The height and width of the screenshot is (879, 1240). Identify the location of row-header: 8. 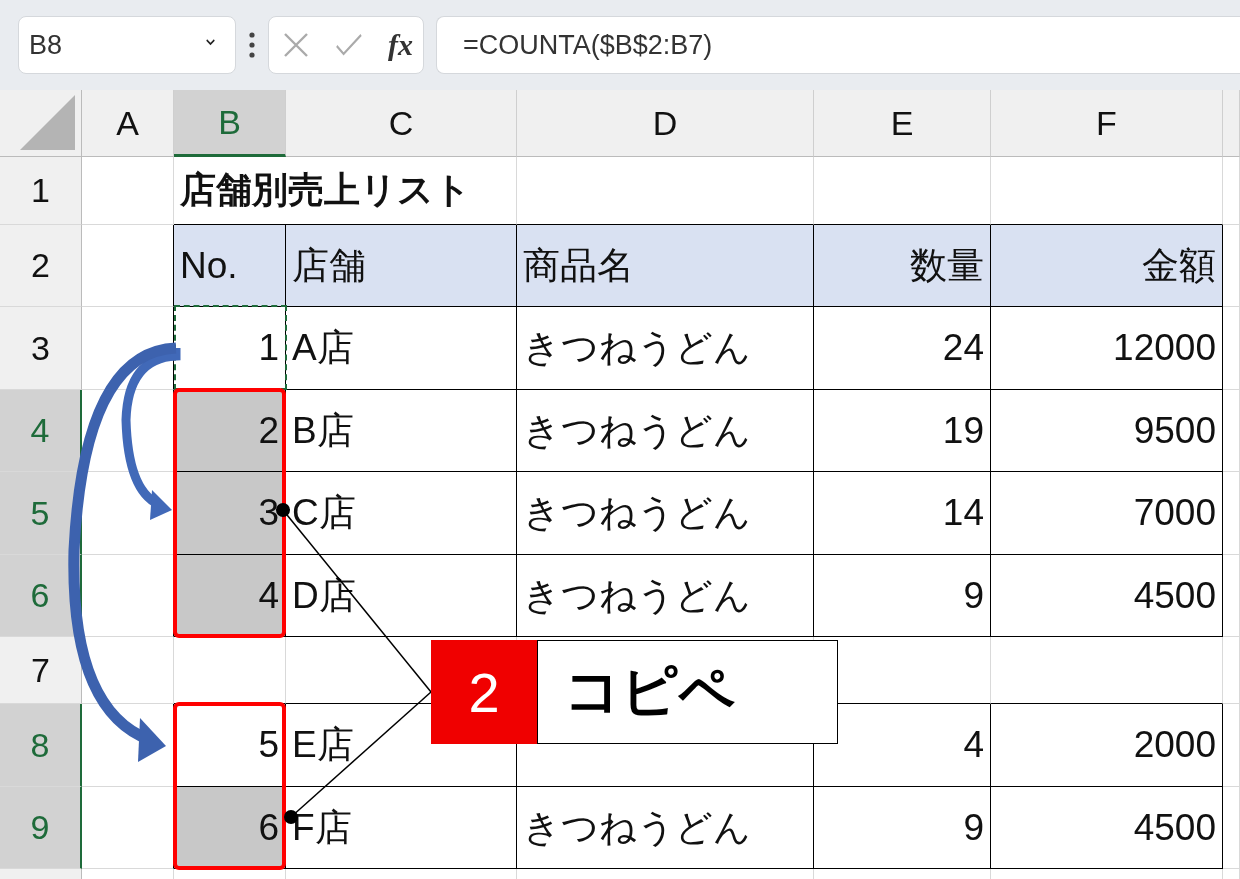
(41, 745).